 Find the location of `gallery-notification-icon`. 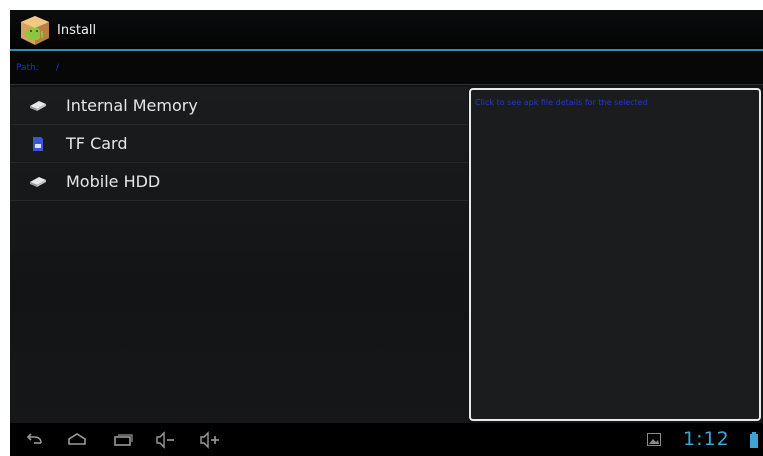

gallery-notification-icon is located at coordinates (654, 439).